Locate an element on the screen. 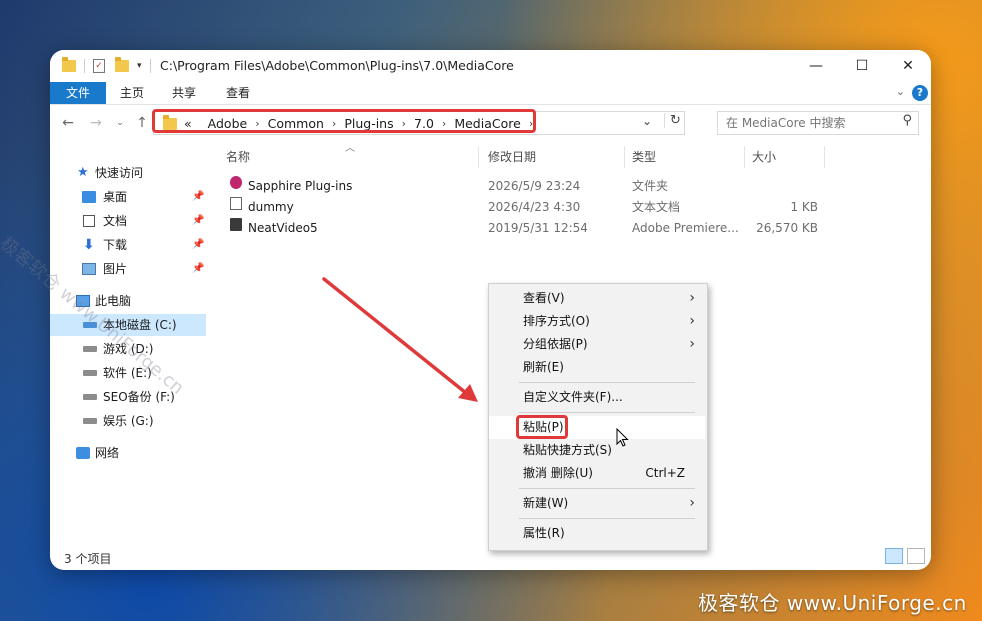  sidebar-item-pictures: 图片 📌 is located at coordinates (128, 269).